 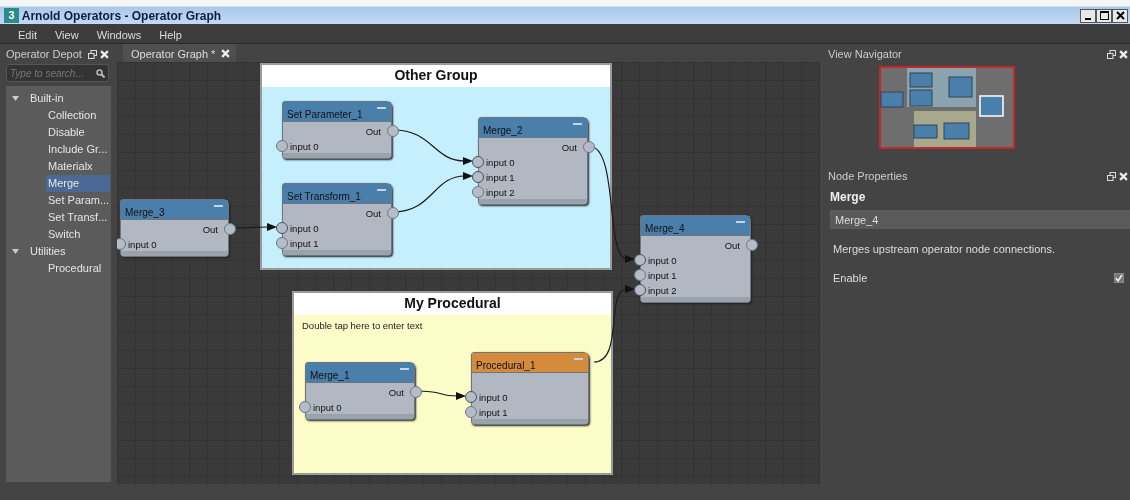 What do you see at coordinates (78, 234) in the screenshot?
I see `tree-item: Switch` at bounding box center [78, 234].